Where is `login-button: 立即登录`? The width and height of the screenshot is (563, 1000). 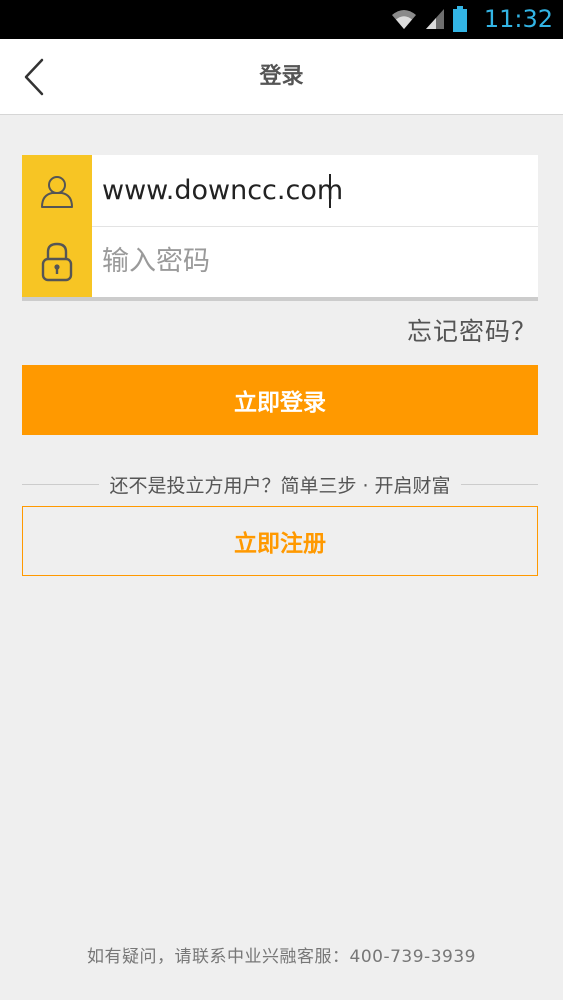
login-button: 立即登录 is located at coordinates (280, 400).